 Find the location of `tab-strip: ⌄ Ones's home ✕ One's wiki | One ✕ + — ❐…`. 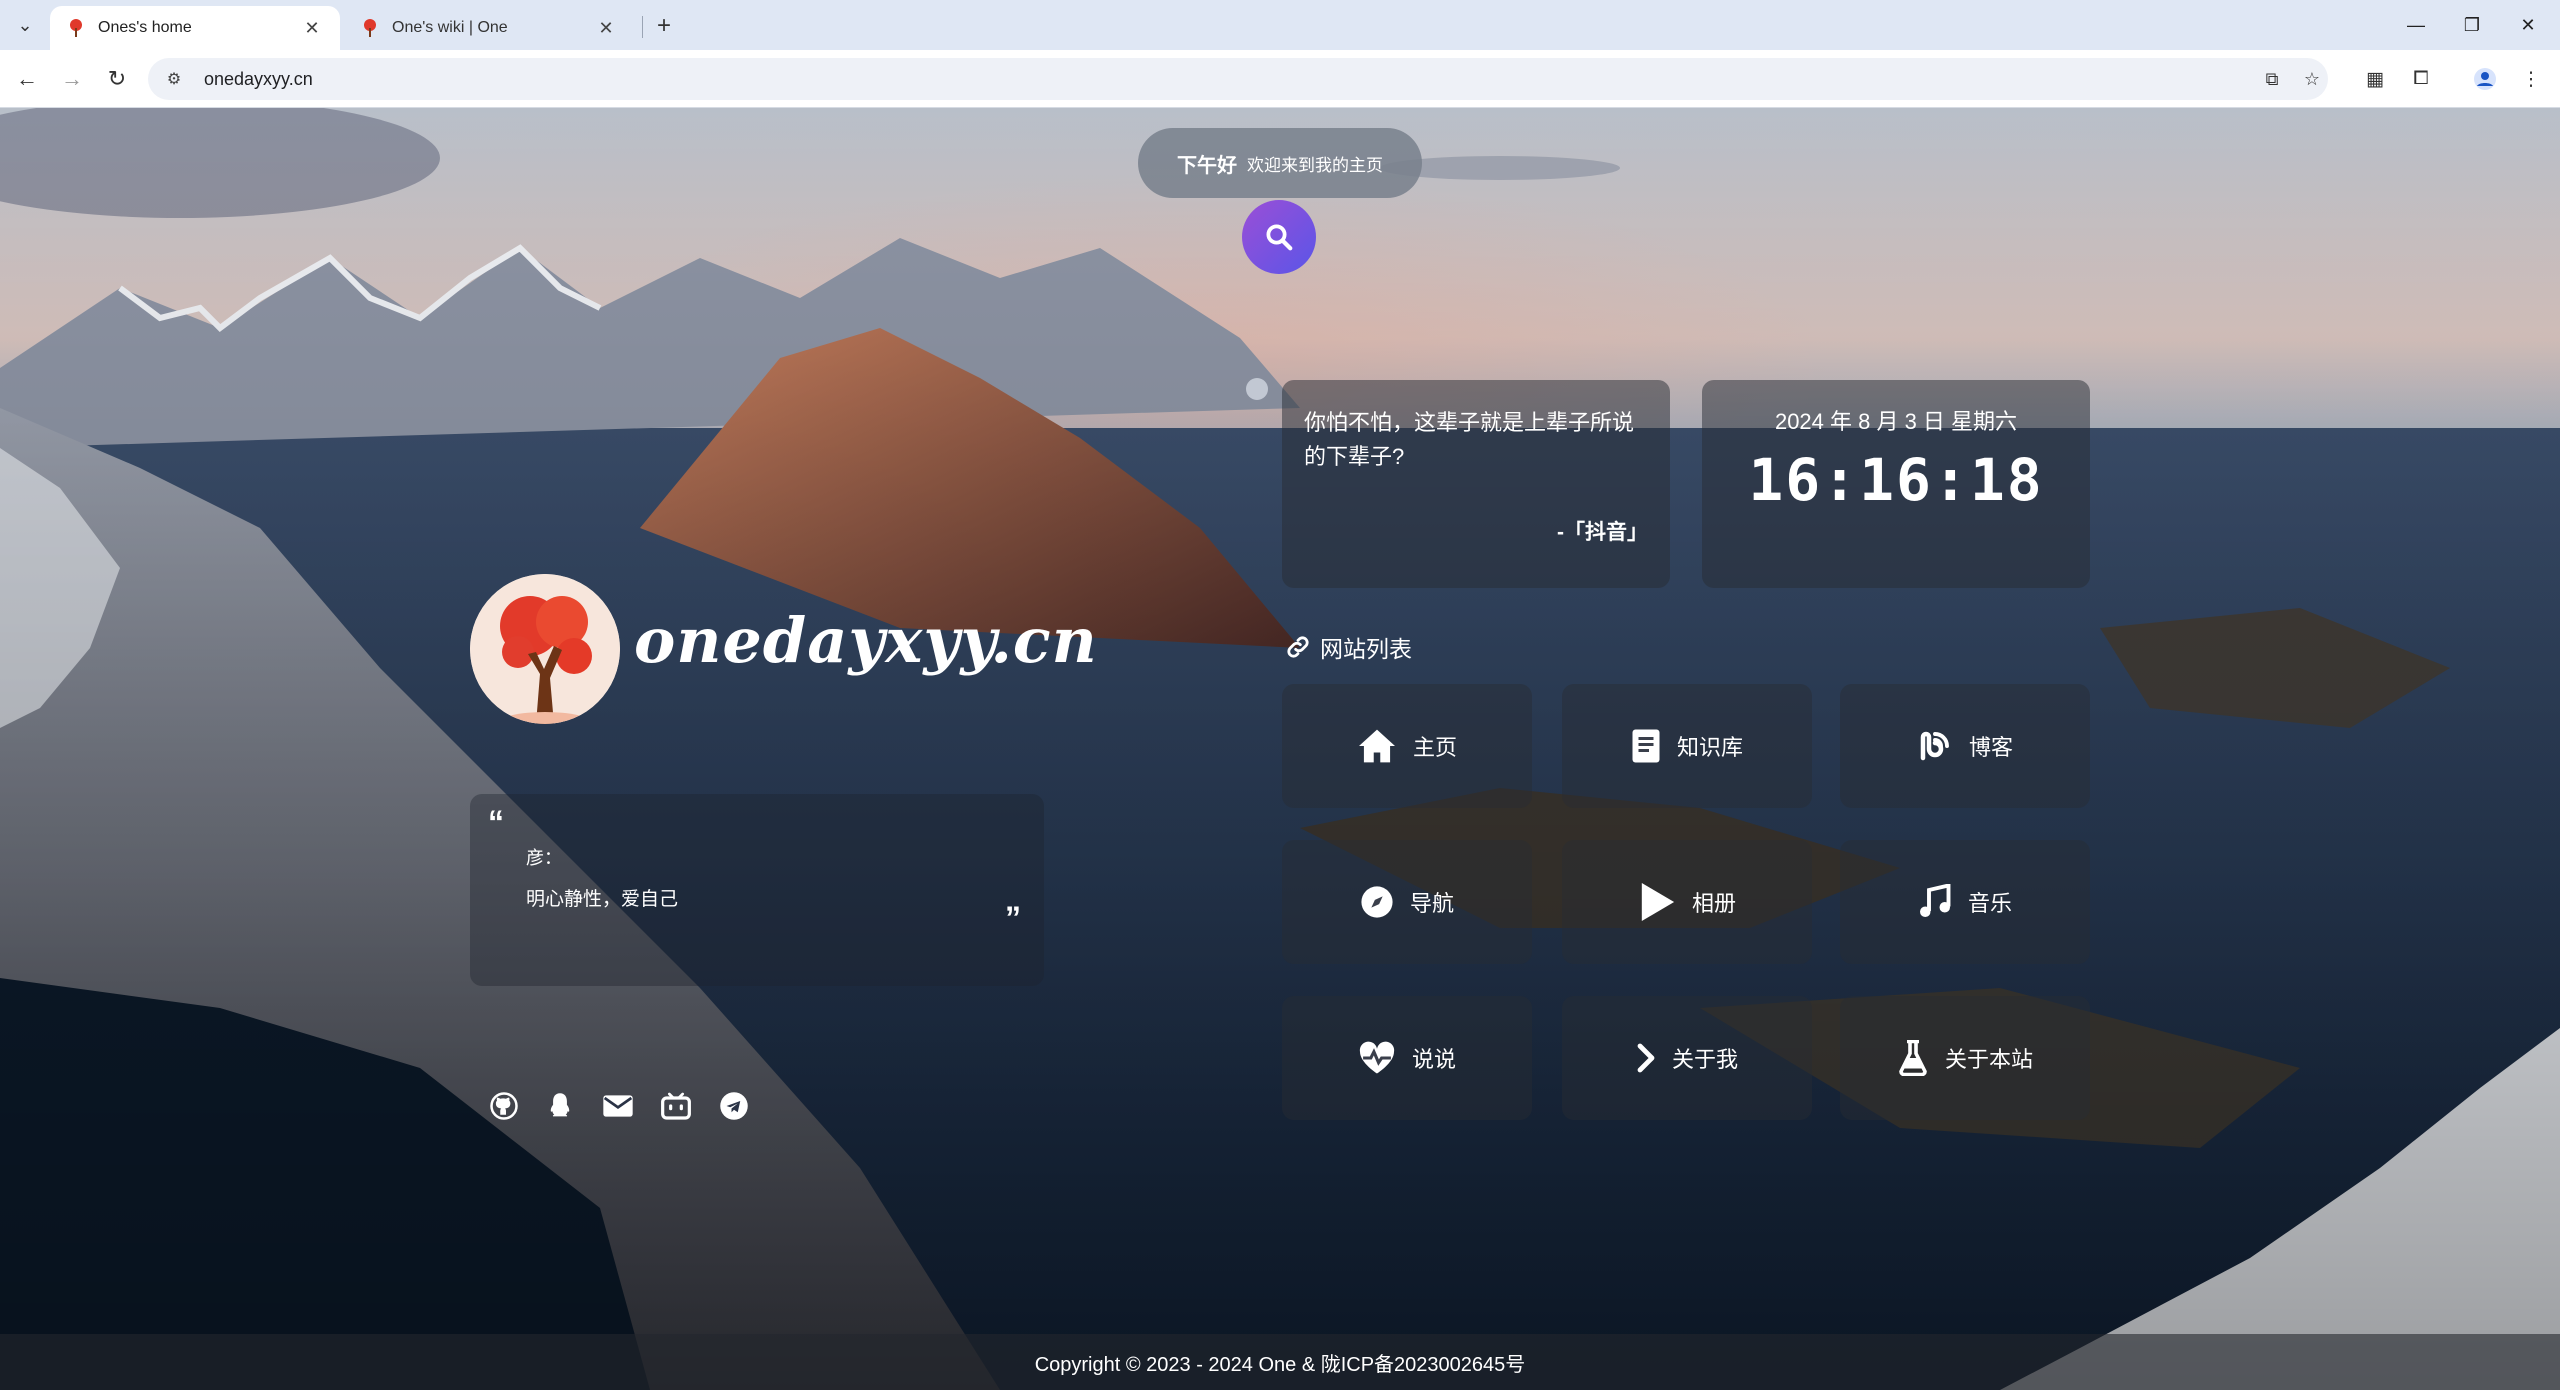

tab-strip: ⌄ Ones's home ✕ One's wiki | One ✕ + — ❐… is located at coordinates (1280, 25).